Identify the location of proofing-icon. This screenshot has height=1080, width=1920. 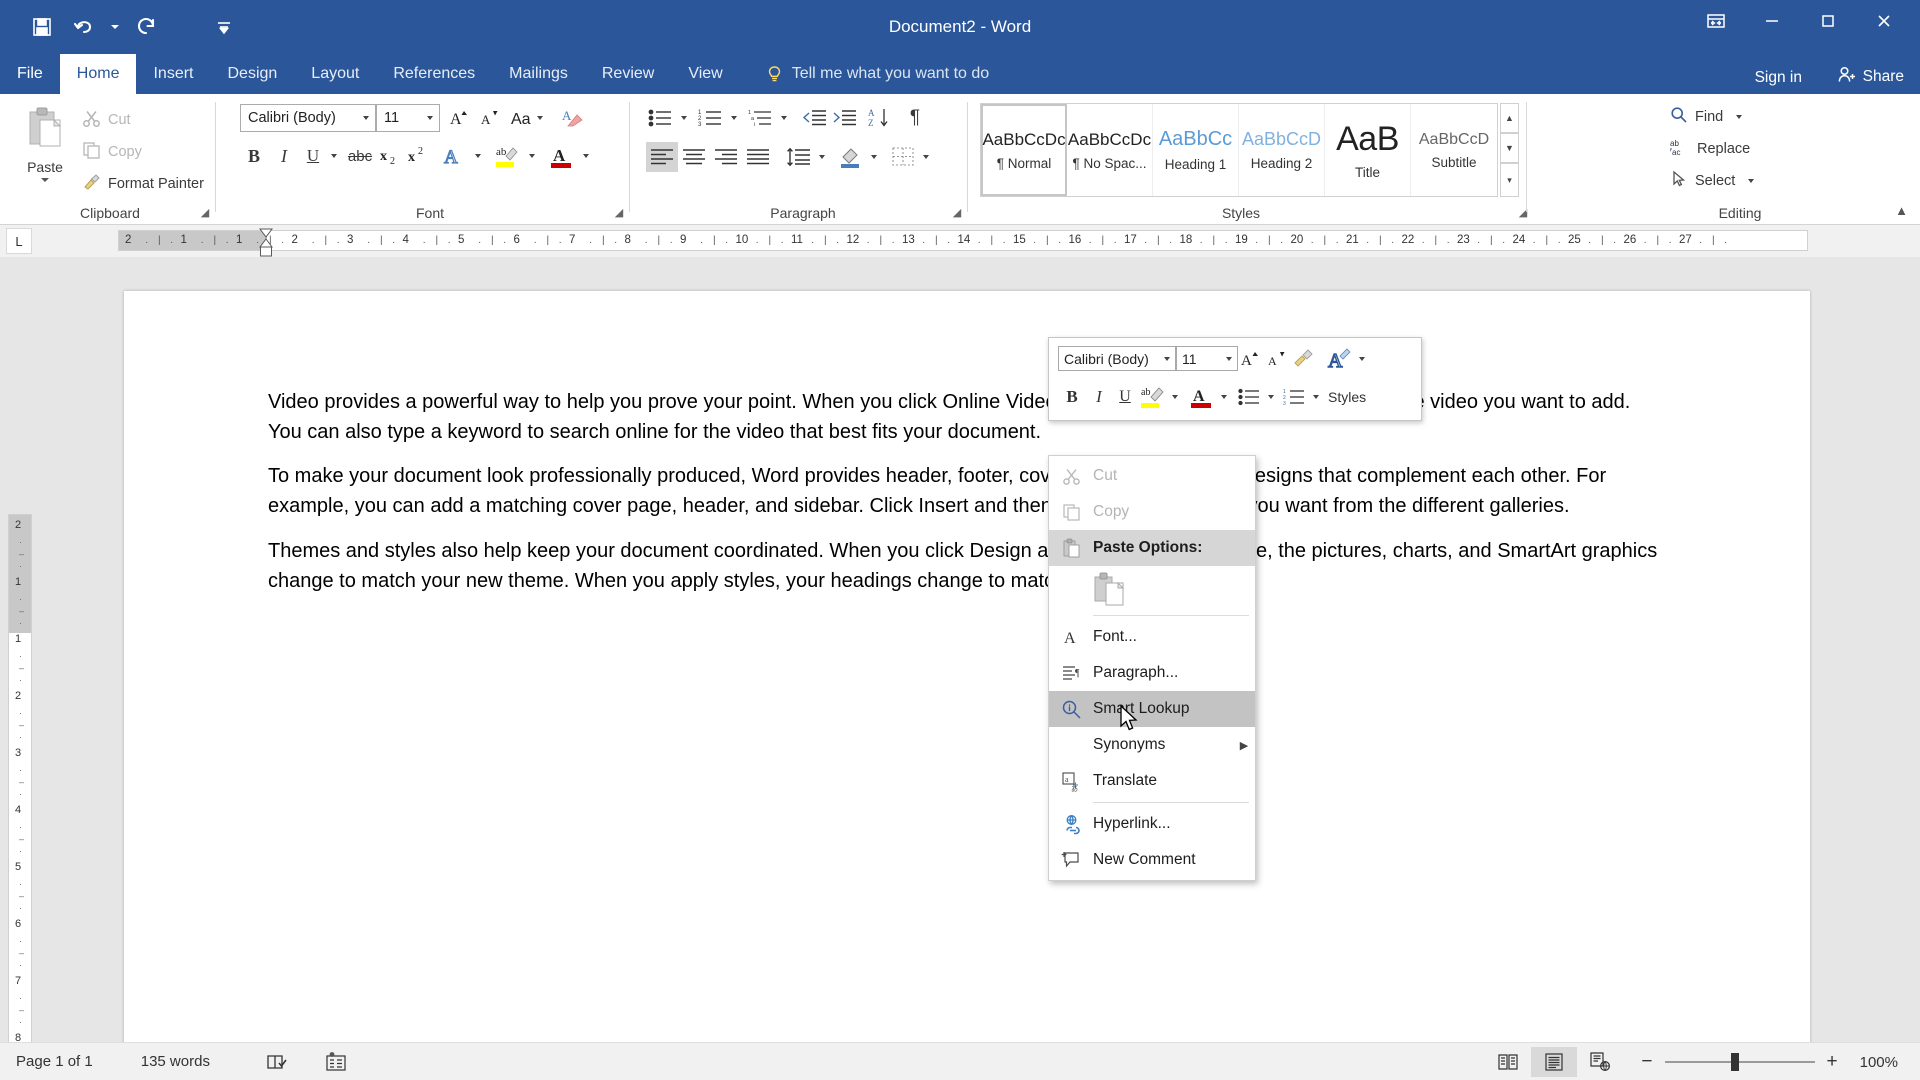
(278, 1062).